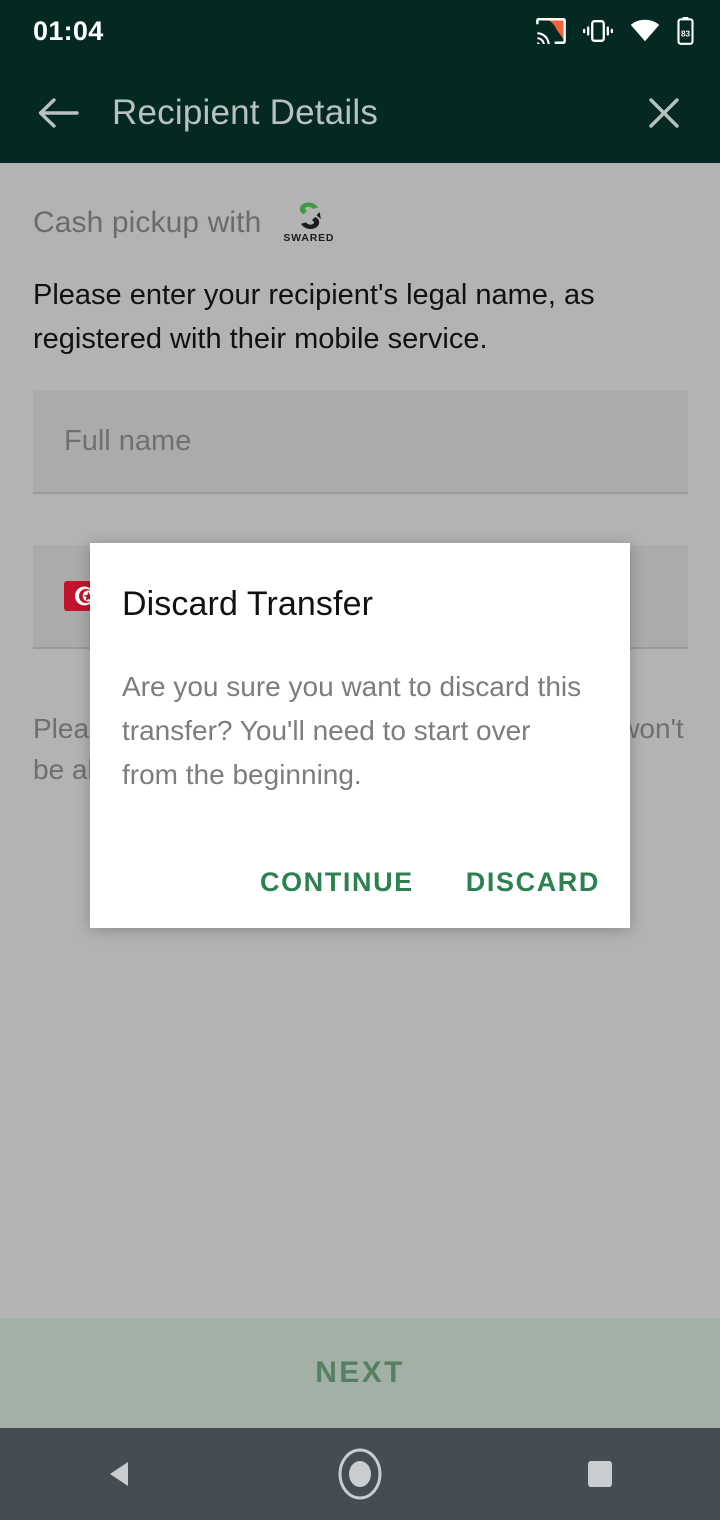 Image resolution: width=720 pixels, height=1520 pixels. Describe the element at coordinates (598, 31) in the screenshot. I see `vibrate-icon` at that location.